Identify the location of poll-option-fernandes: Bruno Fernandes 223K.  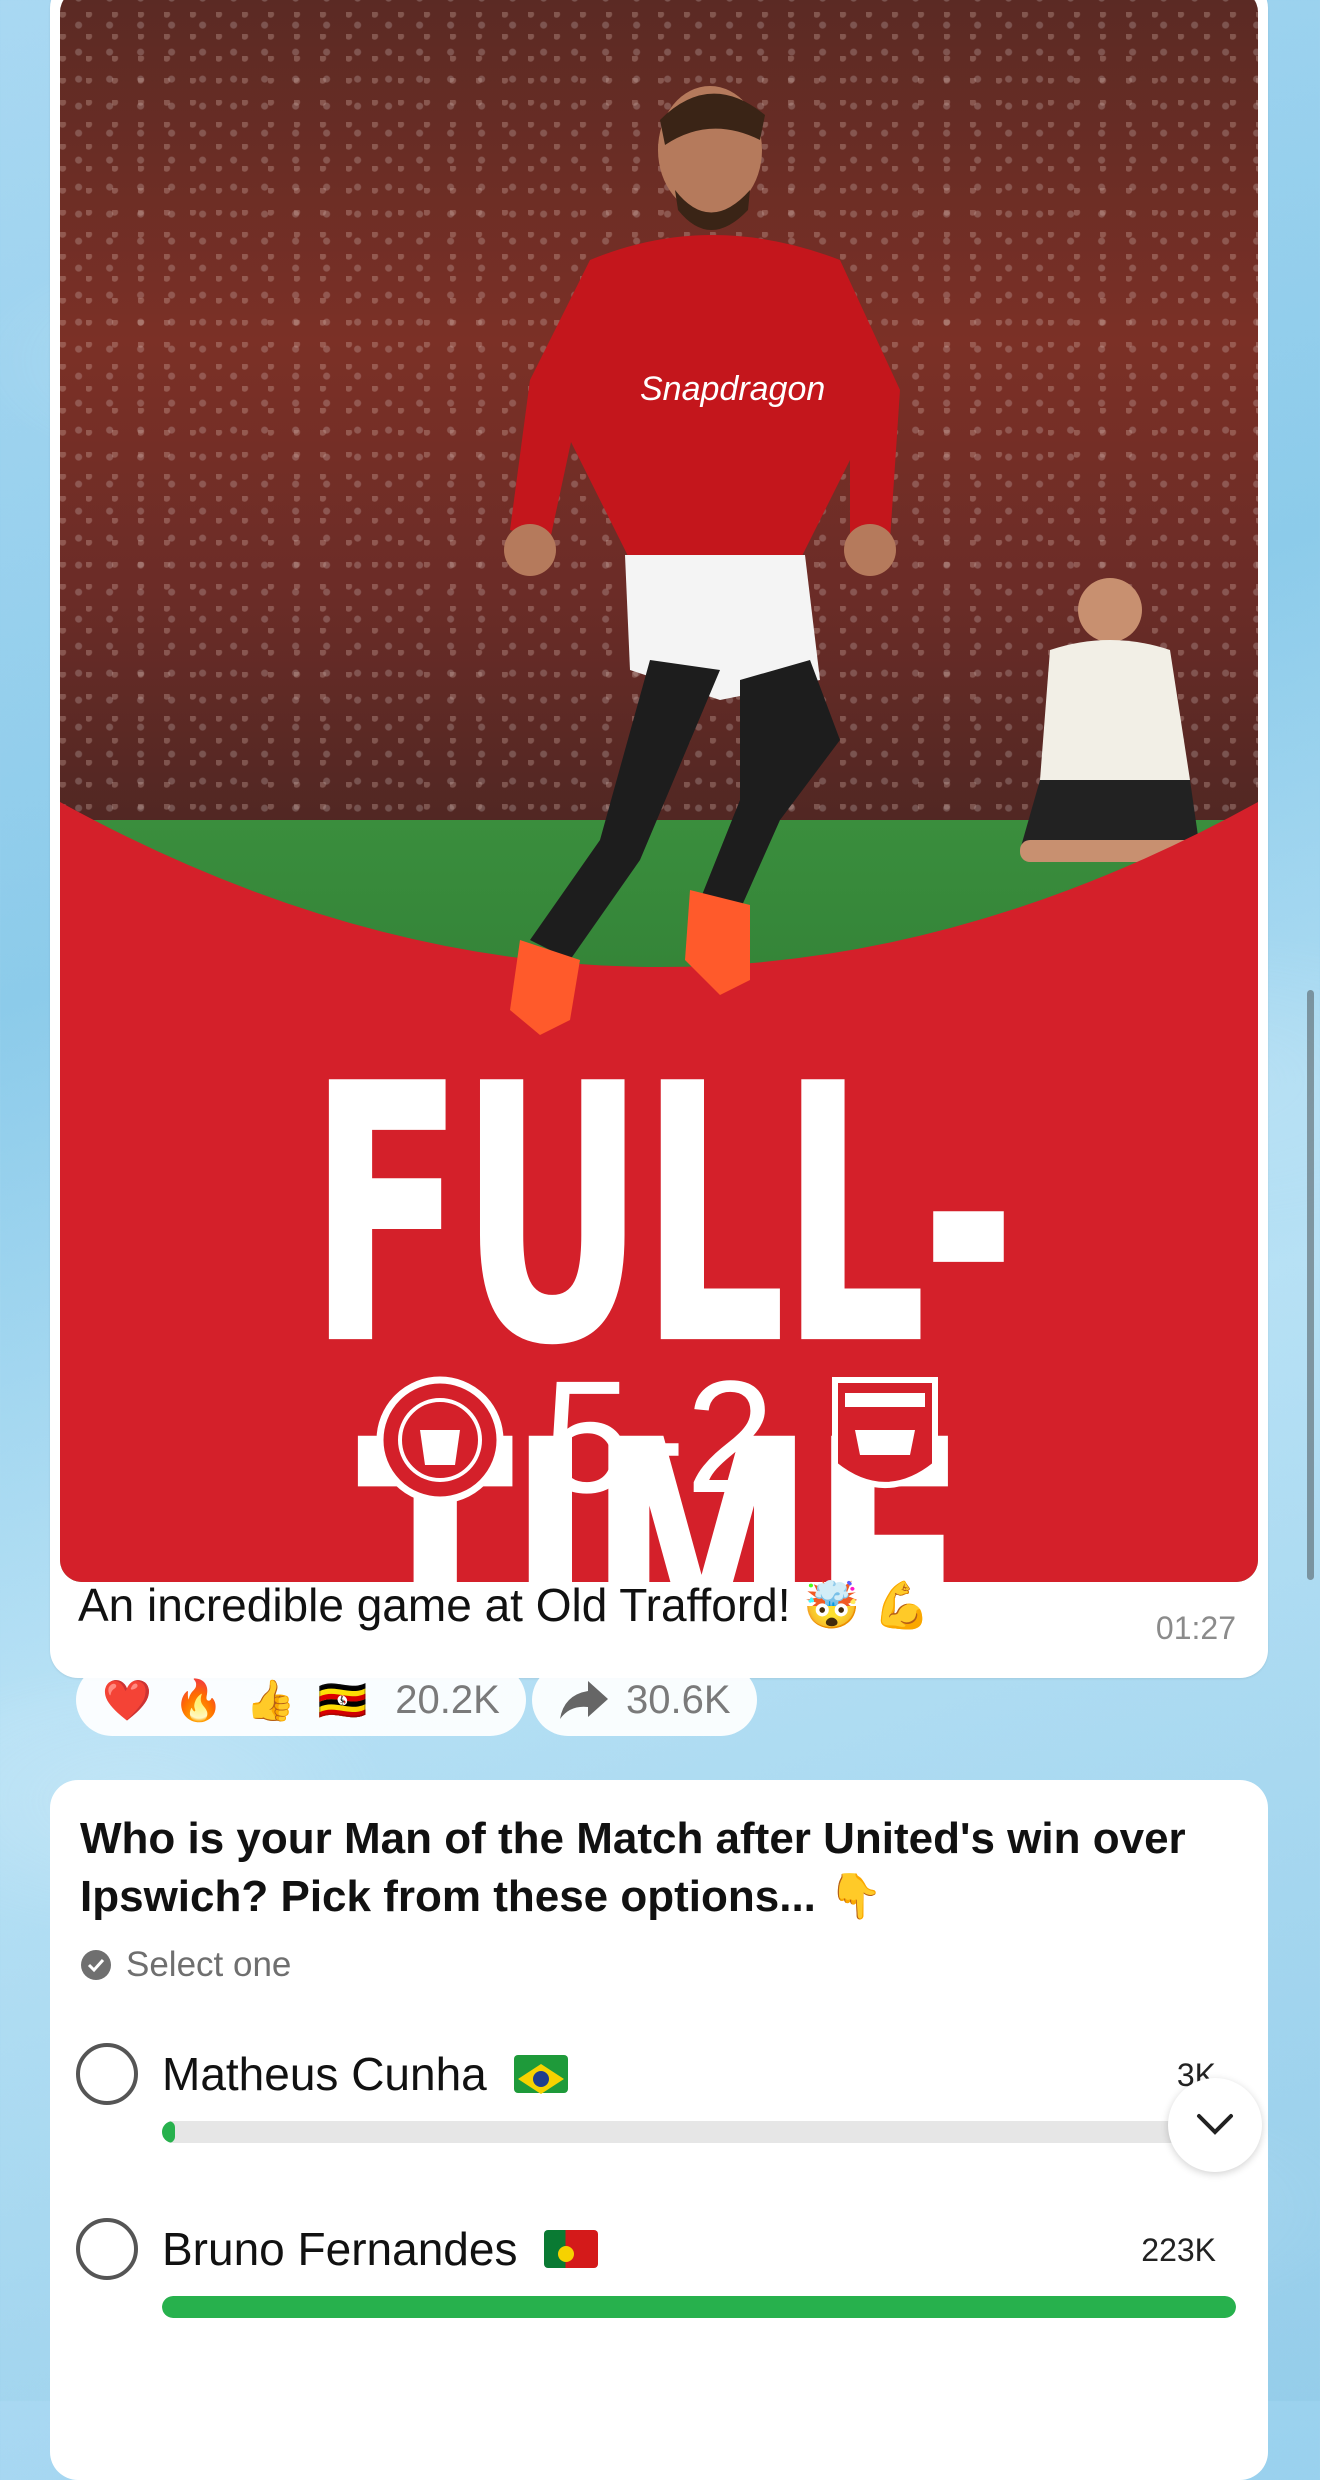
(661, 2290).